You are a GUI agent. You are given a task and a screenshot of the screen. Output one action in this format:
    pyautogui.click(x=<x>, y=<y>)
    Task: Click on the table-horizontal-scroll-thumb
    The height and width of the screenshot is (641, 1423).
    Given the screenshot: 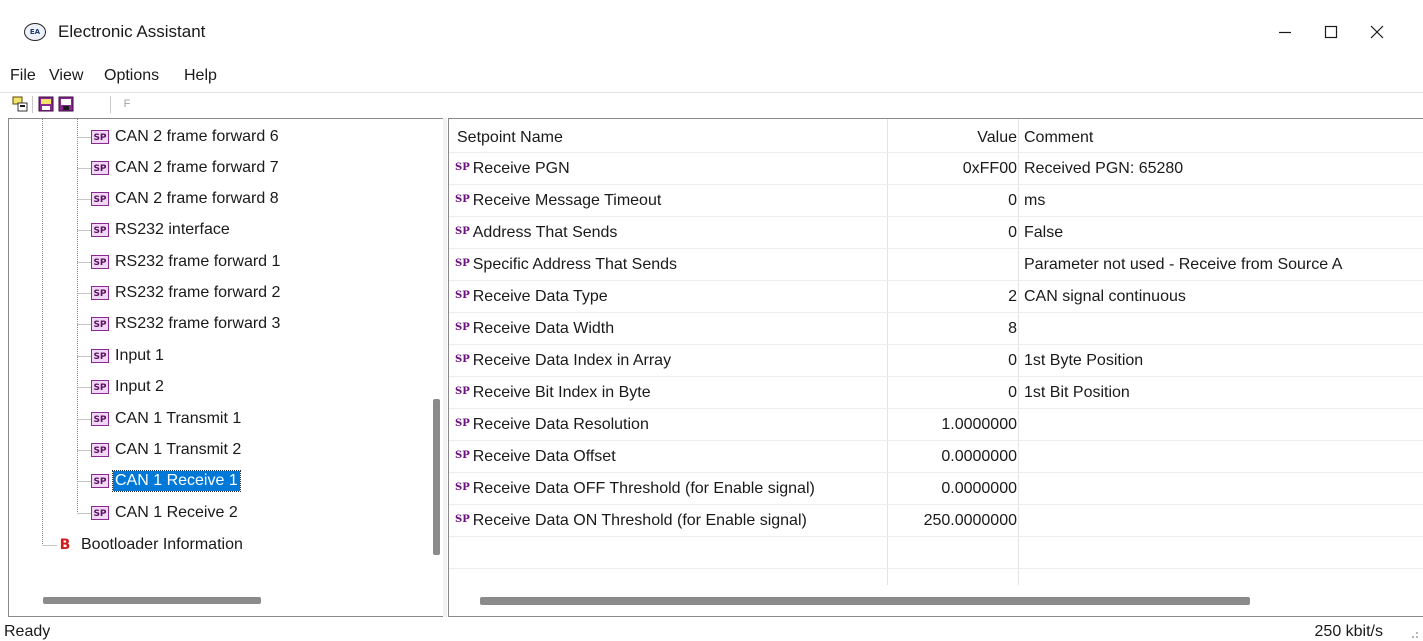 What is the action you would take?
    pyautogui.click(x=865, y=601)
    